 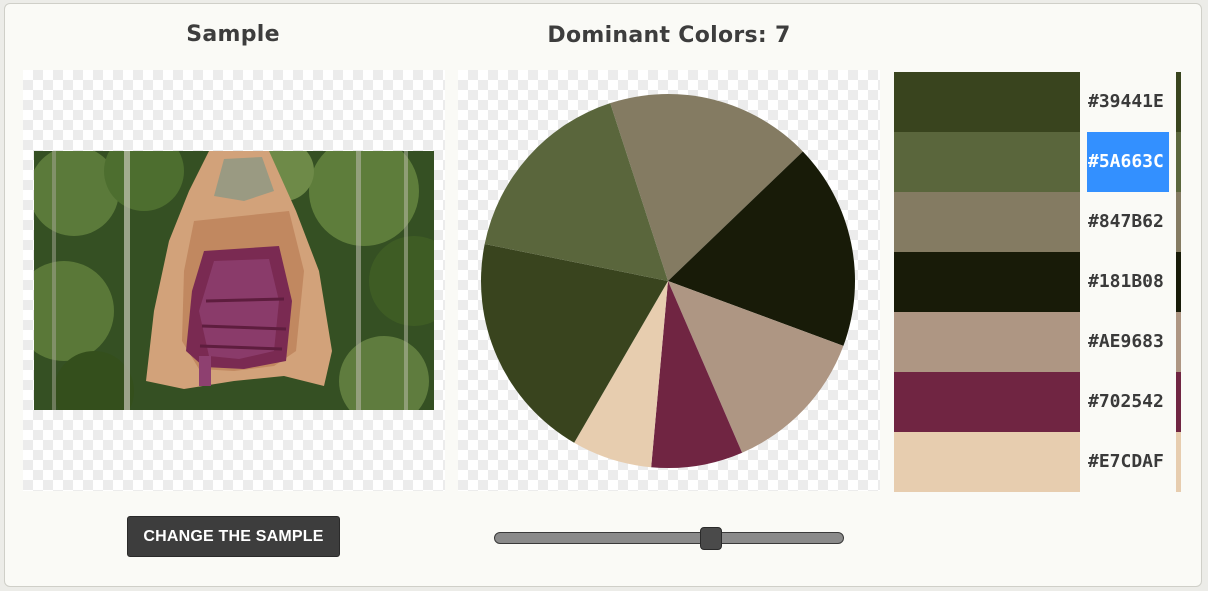 I want to click on color-hex-label: #847B62, so click(x=1128, y=222).